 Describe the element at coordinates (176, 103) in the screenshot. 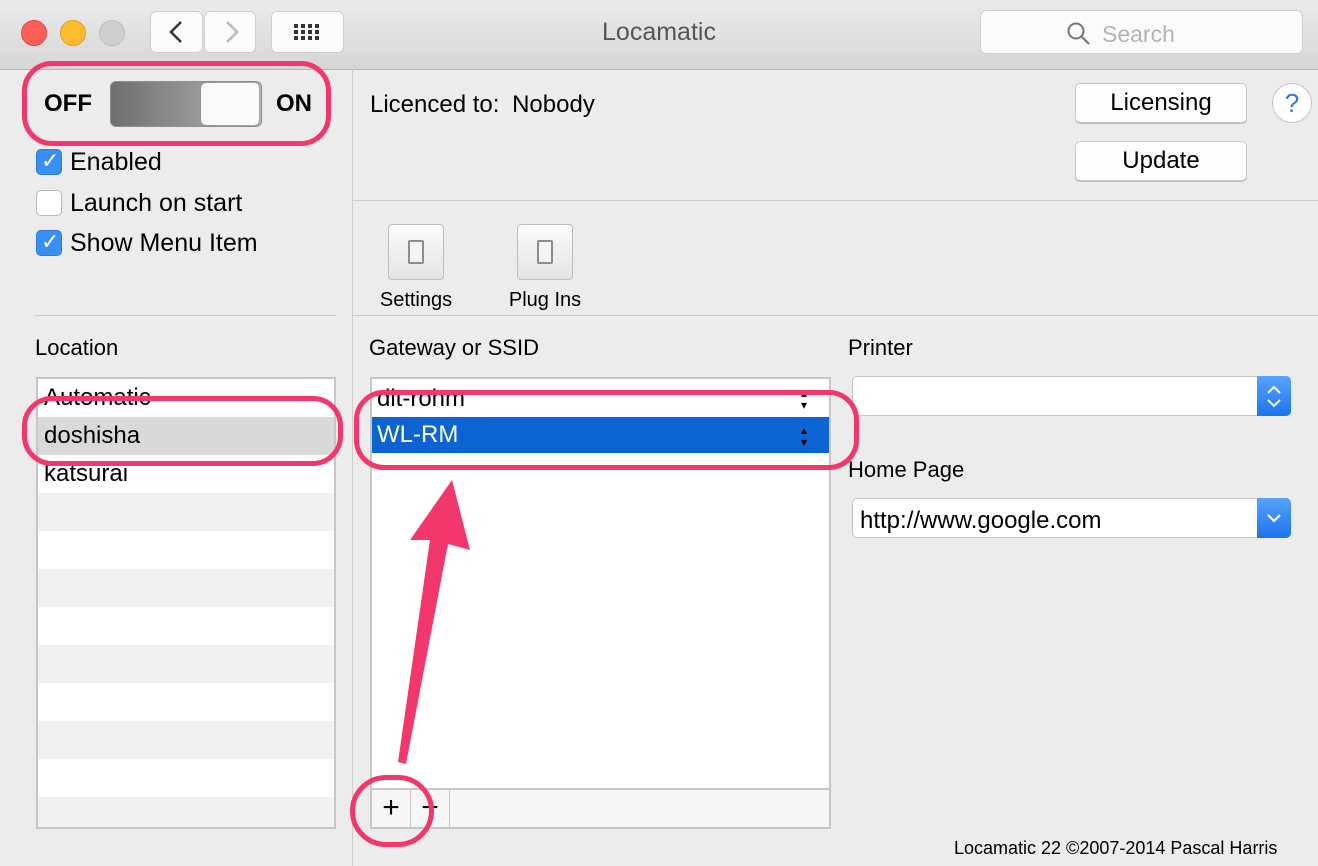

I see `annotation-ring-toggle` at that location.